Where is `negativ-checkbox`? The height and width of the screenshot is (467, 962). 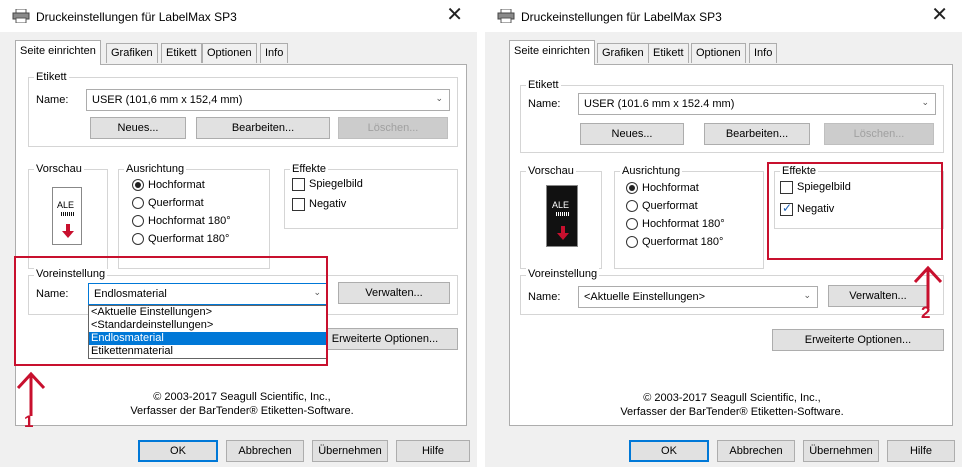
negativ-checkbox is located at coordinates (298, 204).